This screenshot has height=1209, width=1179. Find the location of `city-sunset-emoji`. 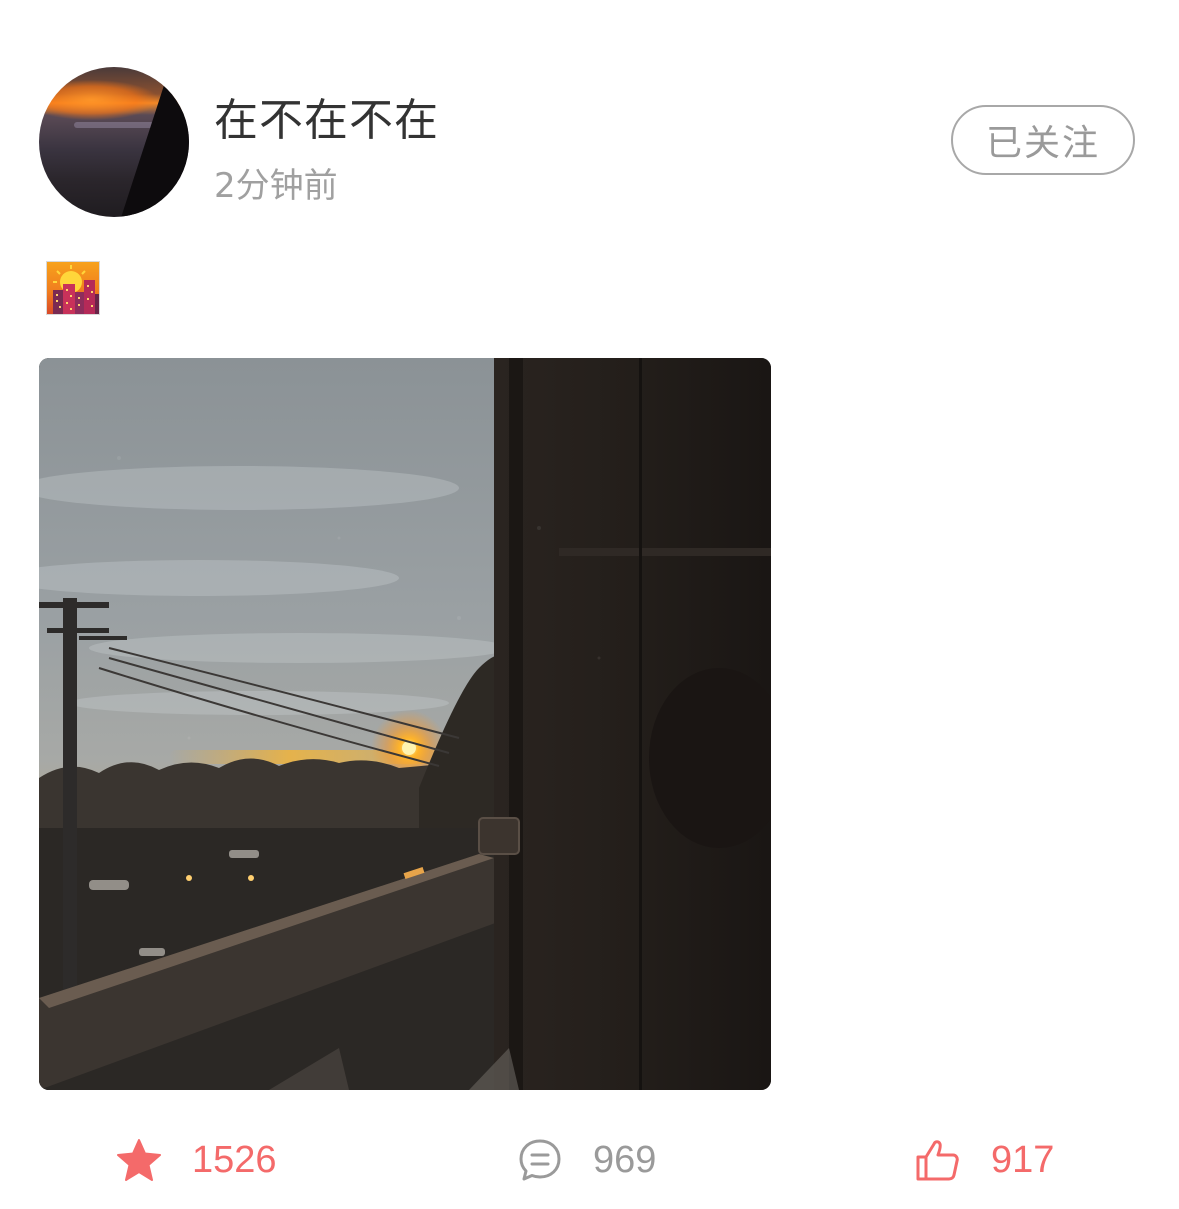

city-sunset-emoji is located at coordinates (73, 288).